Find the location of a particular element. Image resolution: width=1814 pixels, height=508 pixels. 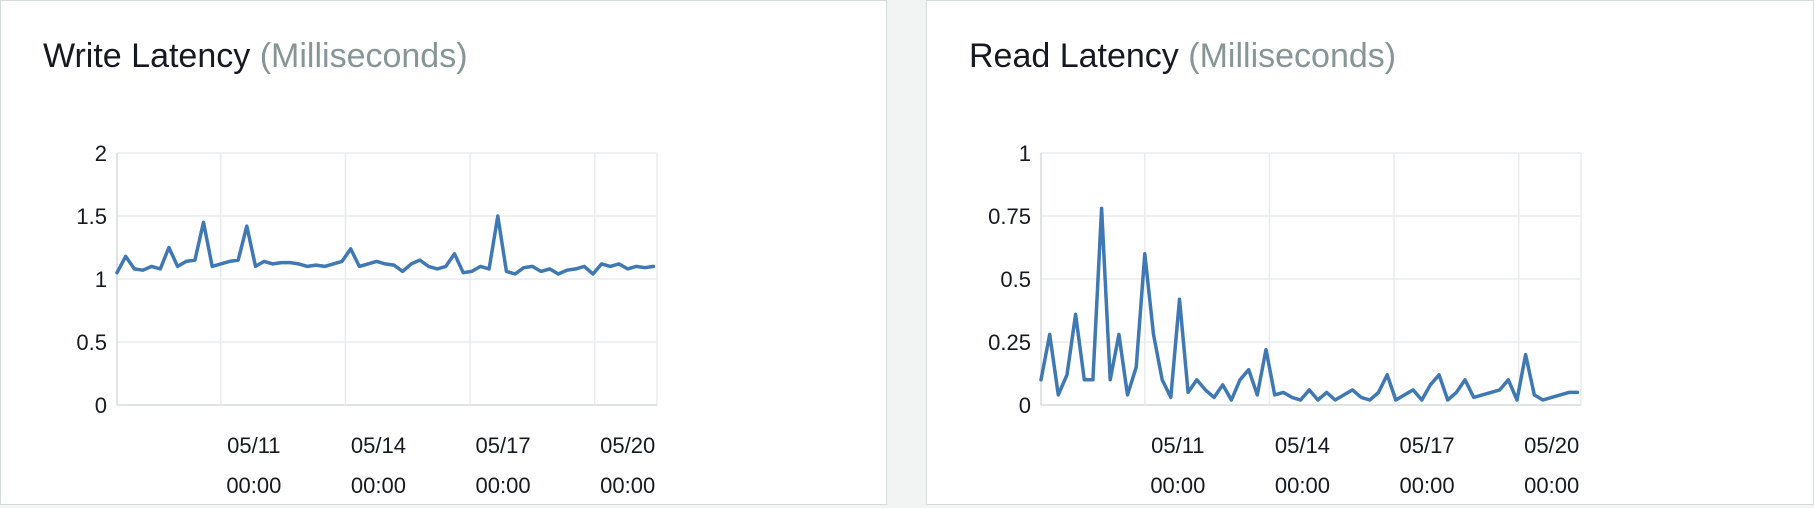

y-tick-label: 0.25 is located at coordinates (1009, 342).